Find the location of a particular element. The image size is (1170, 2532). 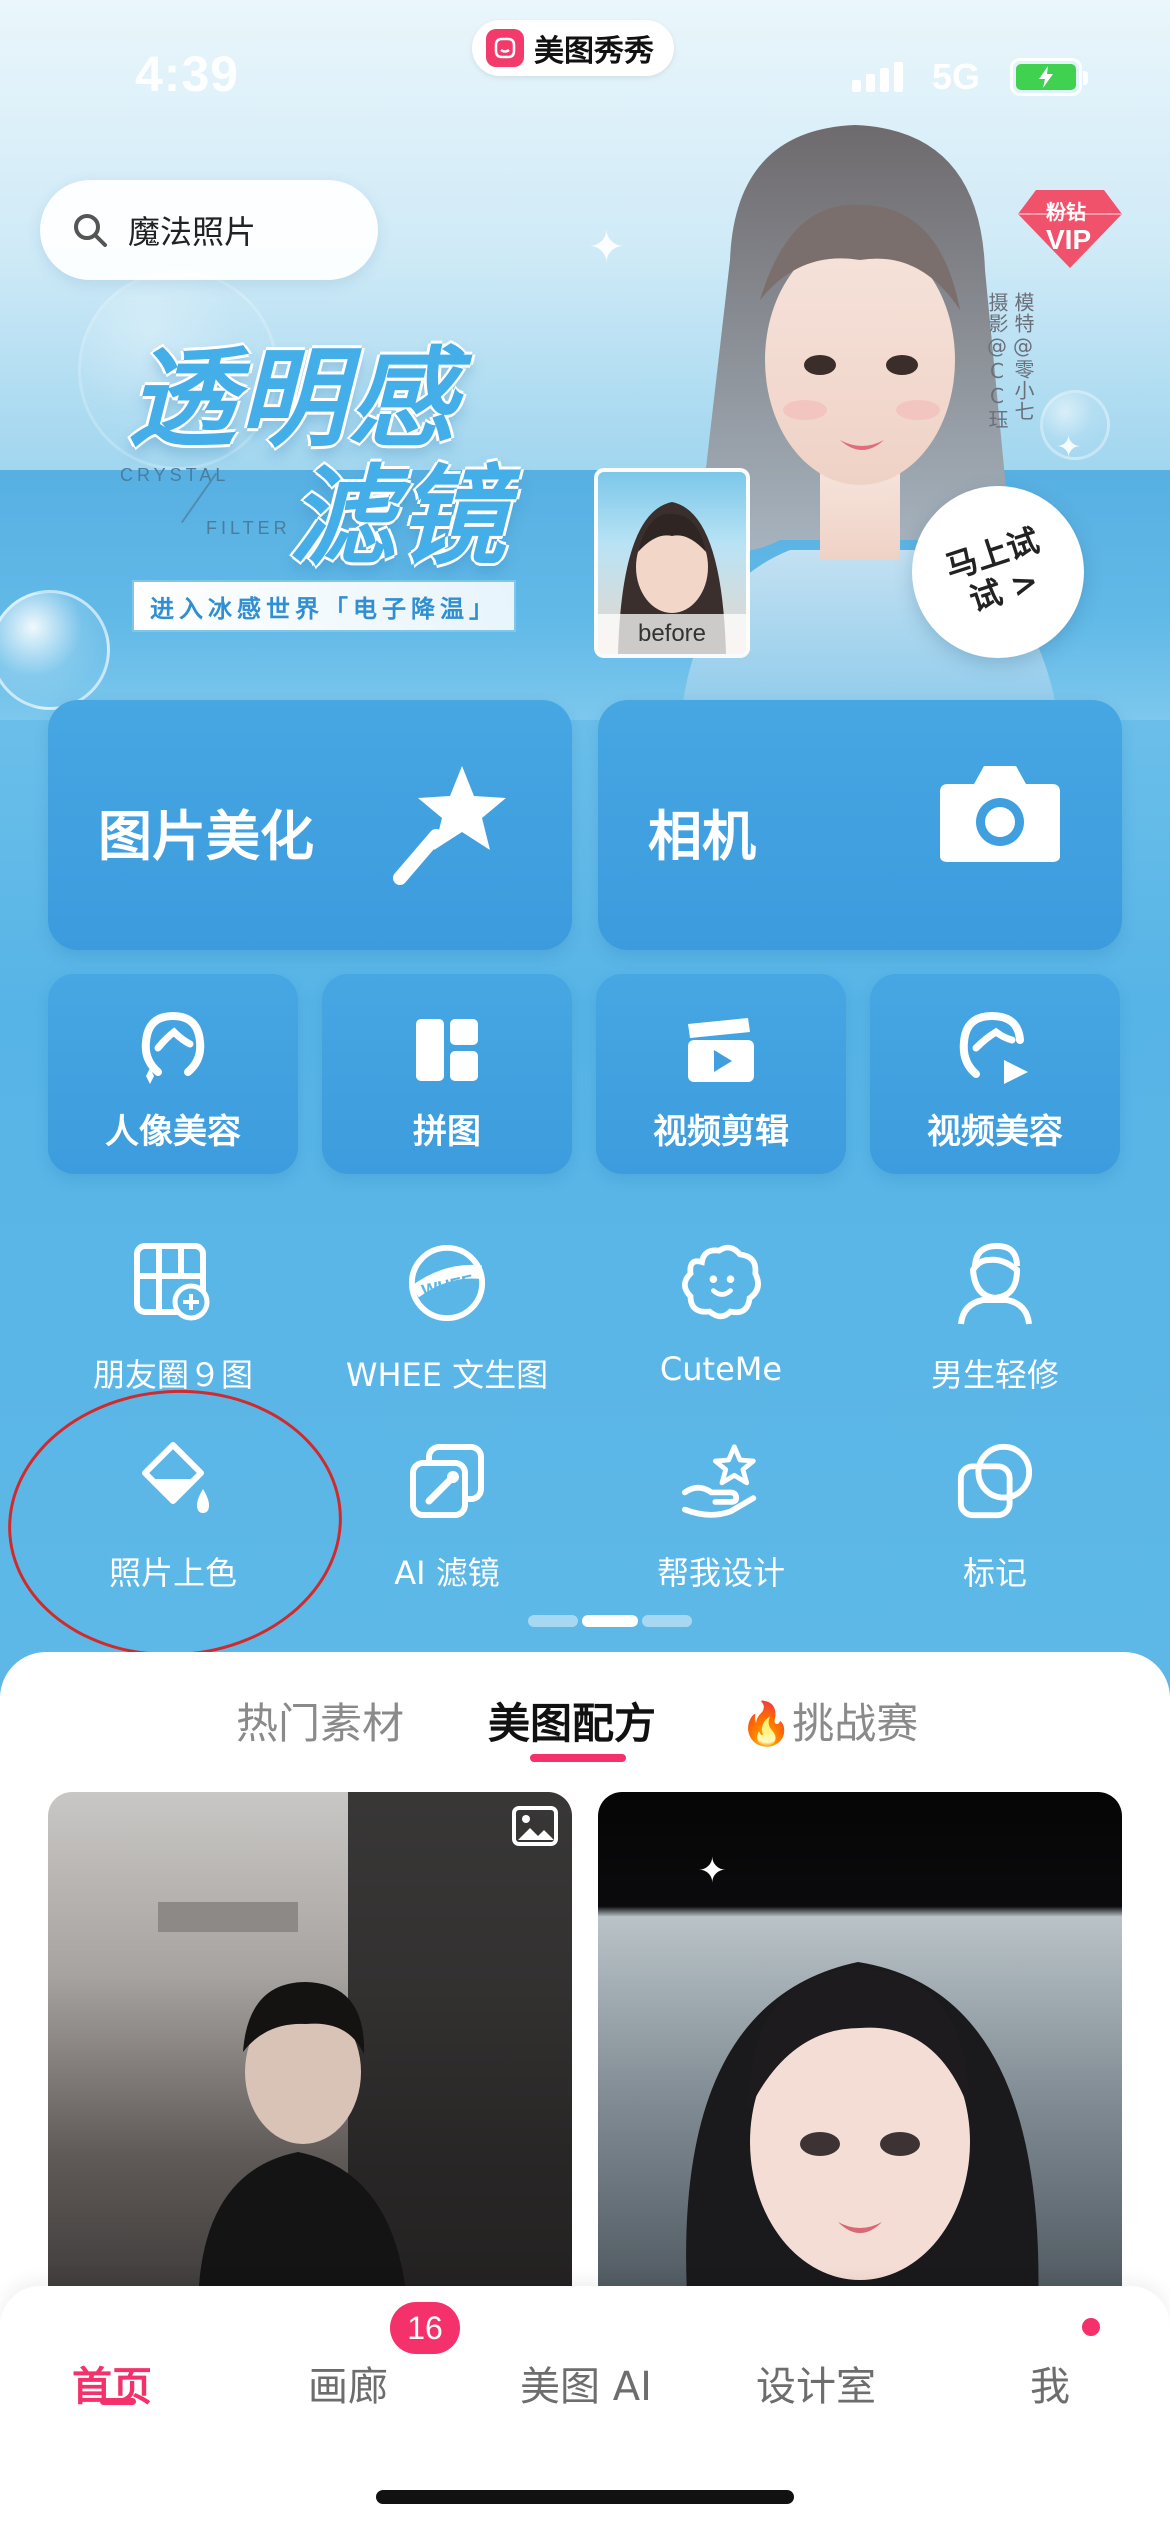

cuteme-label: CuteMe is located at coordinates (721, 1369).